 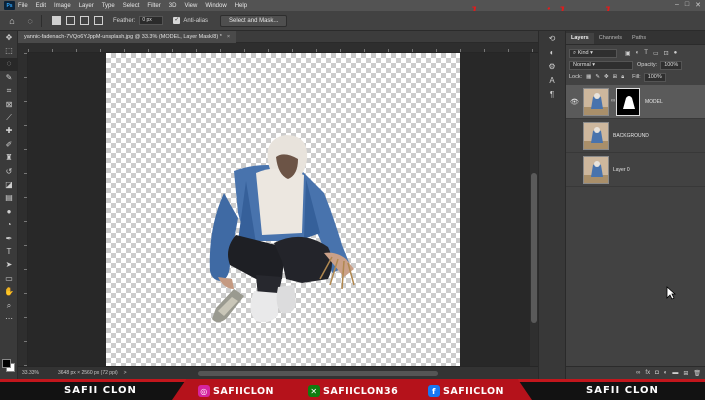 I want to click on menu-view: View, so click(x=190, y=6).